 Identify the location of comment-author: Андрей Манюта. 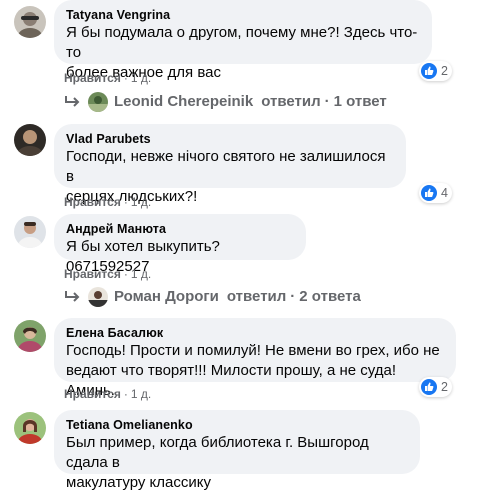
(180, 229).